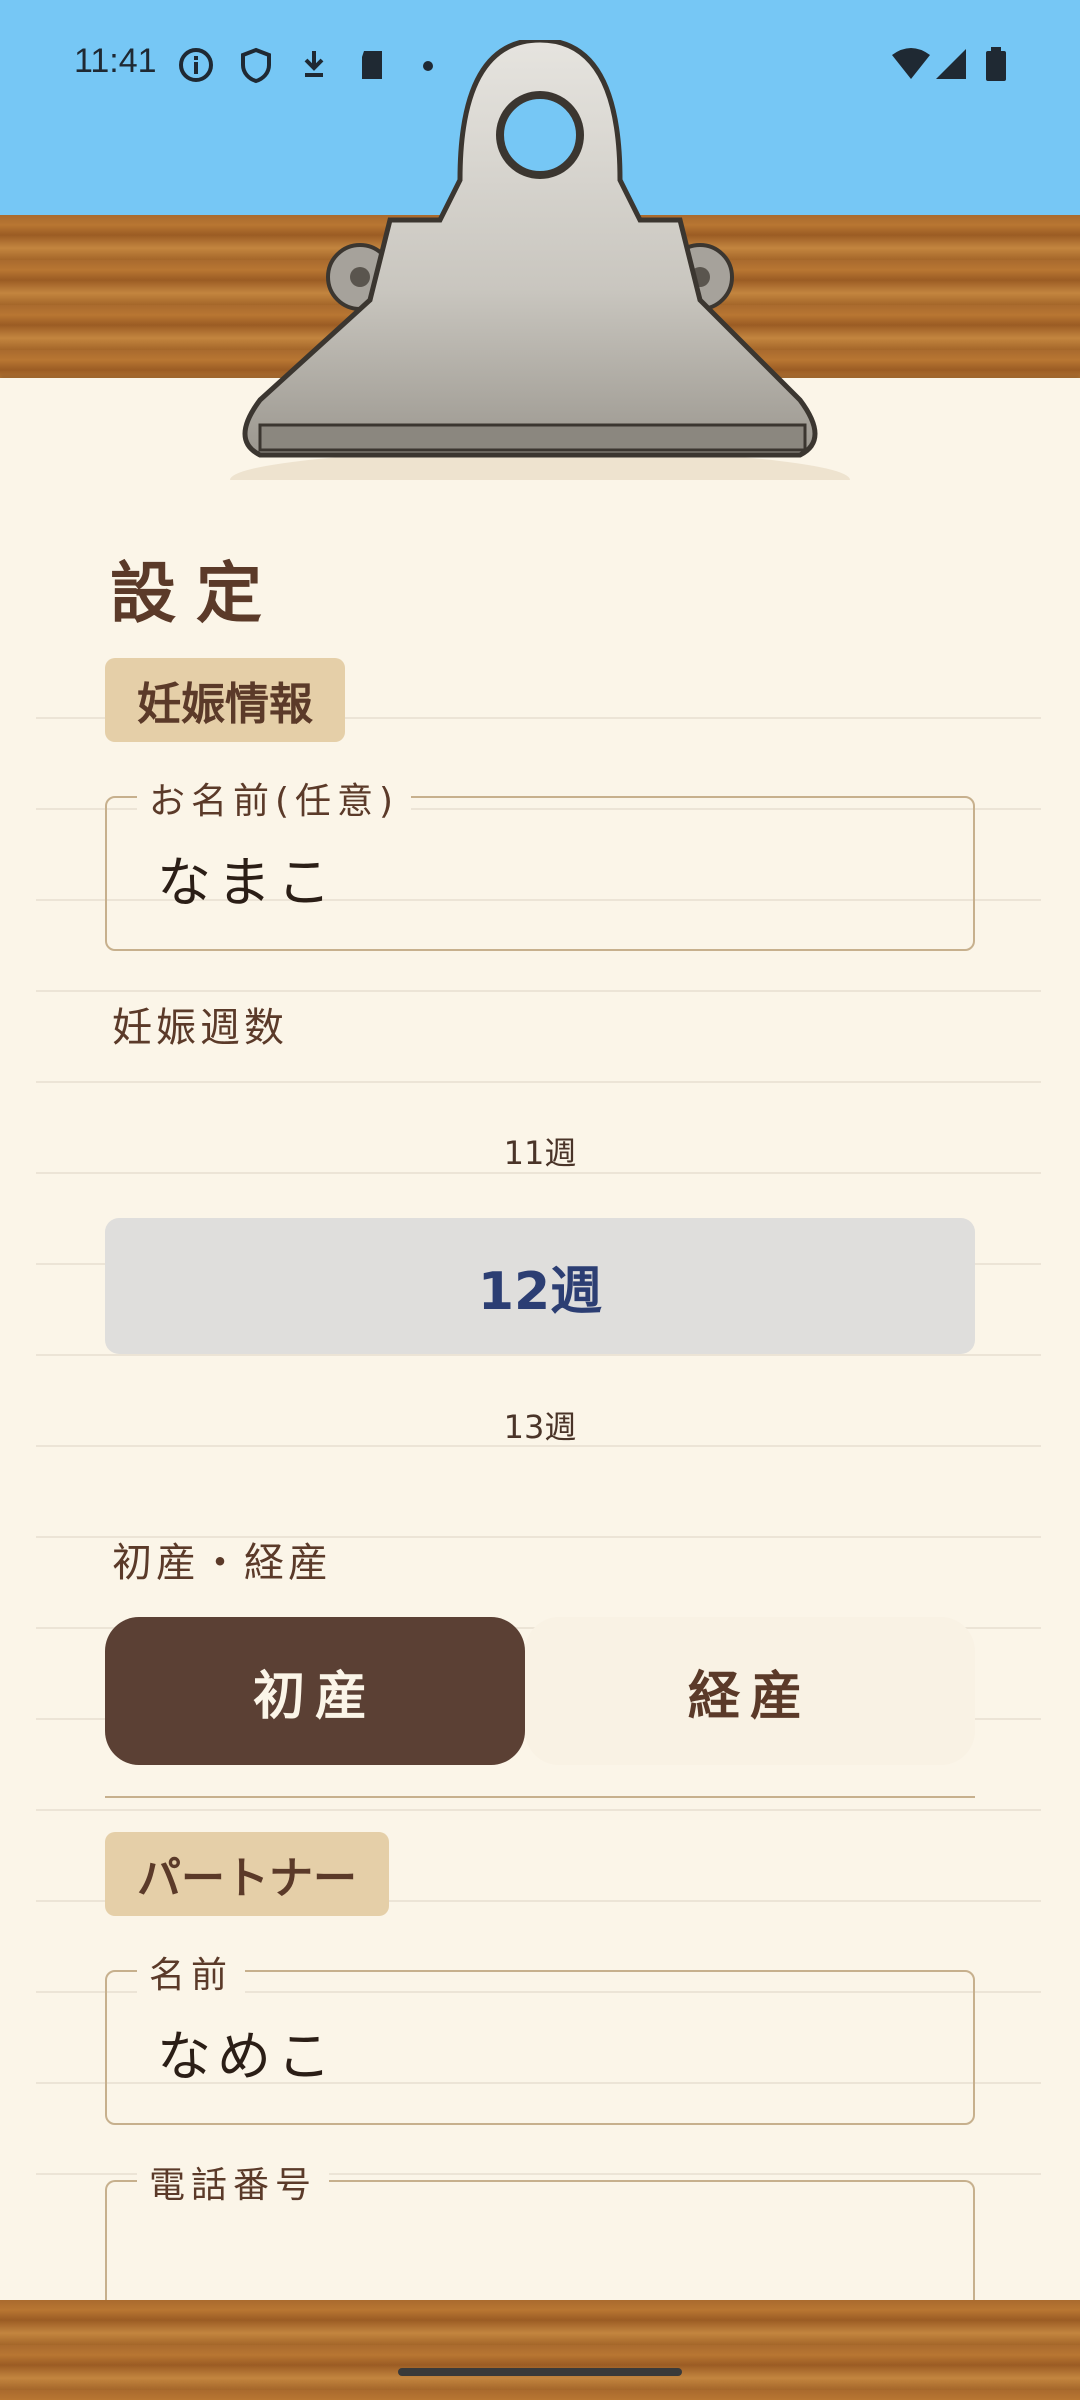 The width and height of the screenshot is (1080, 2400). What do you see at coordinates (540, 1797) in the screenshot?
I see `section-divider` at bounding box center [540, 1797].